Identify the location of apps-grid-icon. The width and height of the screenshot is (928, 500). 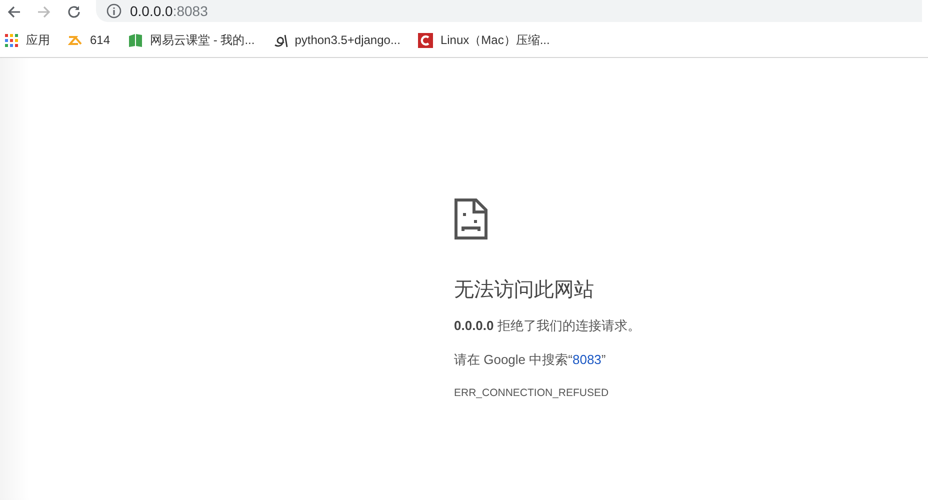
(11, 40).